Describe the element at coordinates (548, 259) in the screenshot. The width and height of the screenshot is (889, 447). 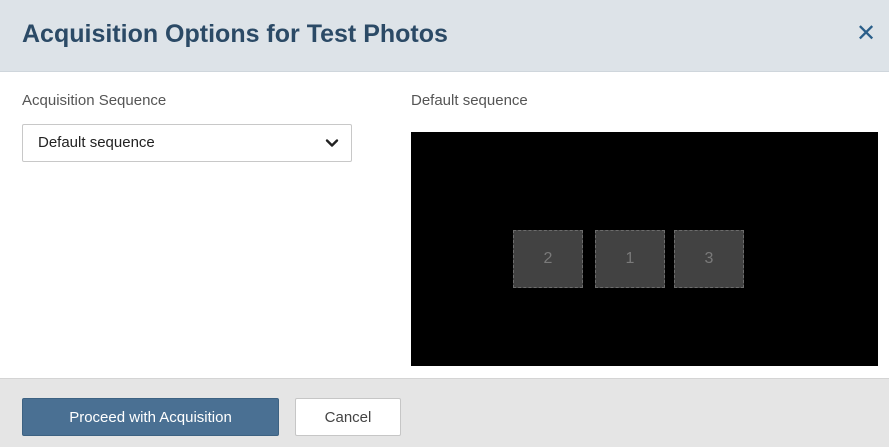
I see `sequence-tile: 2` at that location.